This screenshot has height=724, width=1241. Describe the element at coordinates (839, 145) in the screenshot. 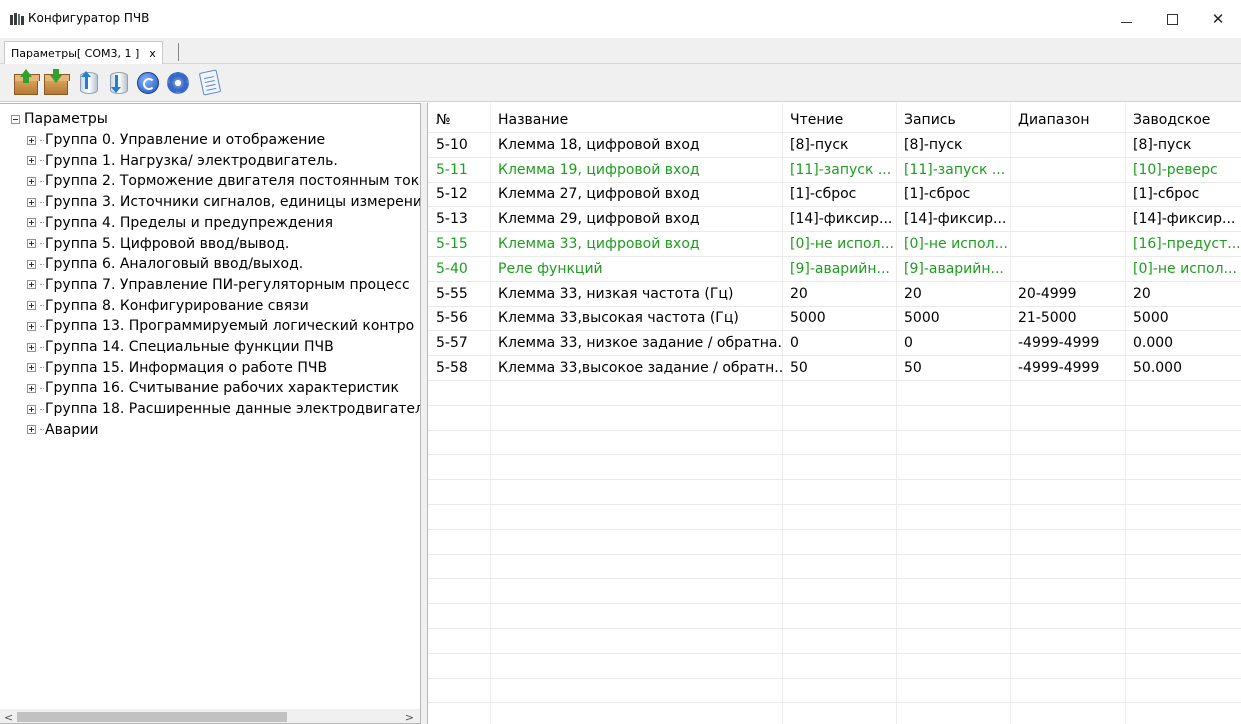

I see `cell-read: [8]-пуск` at that location.